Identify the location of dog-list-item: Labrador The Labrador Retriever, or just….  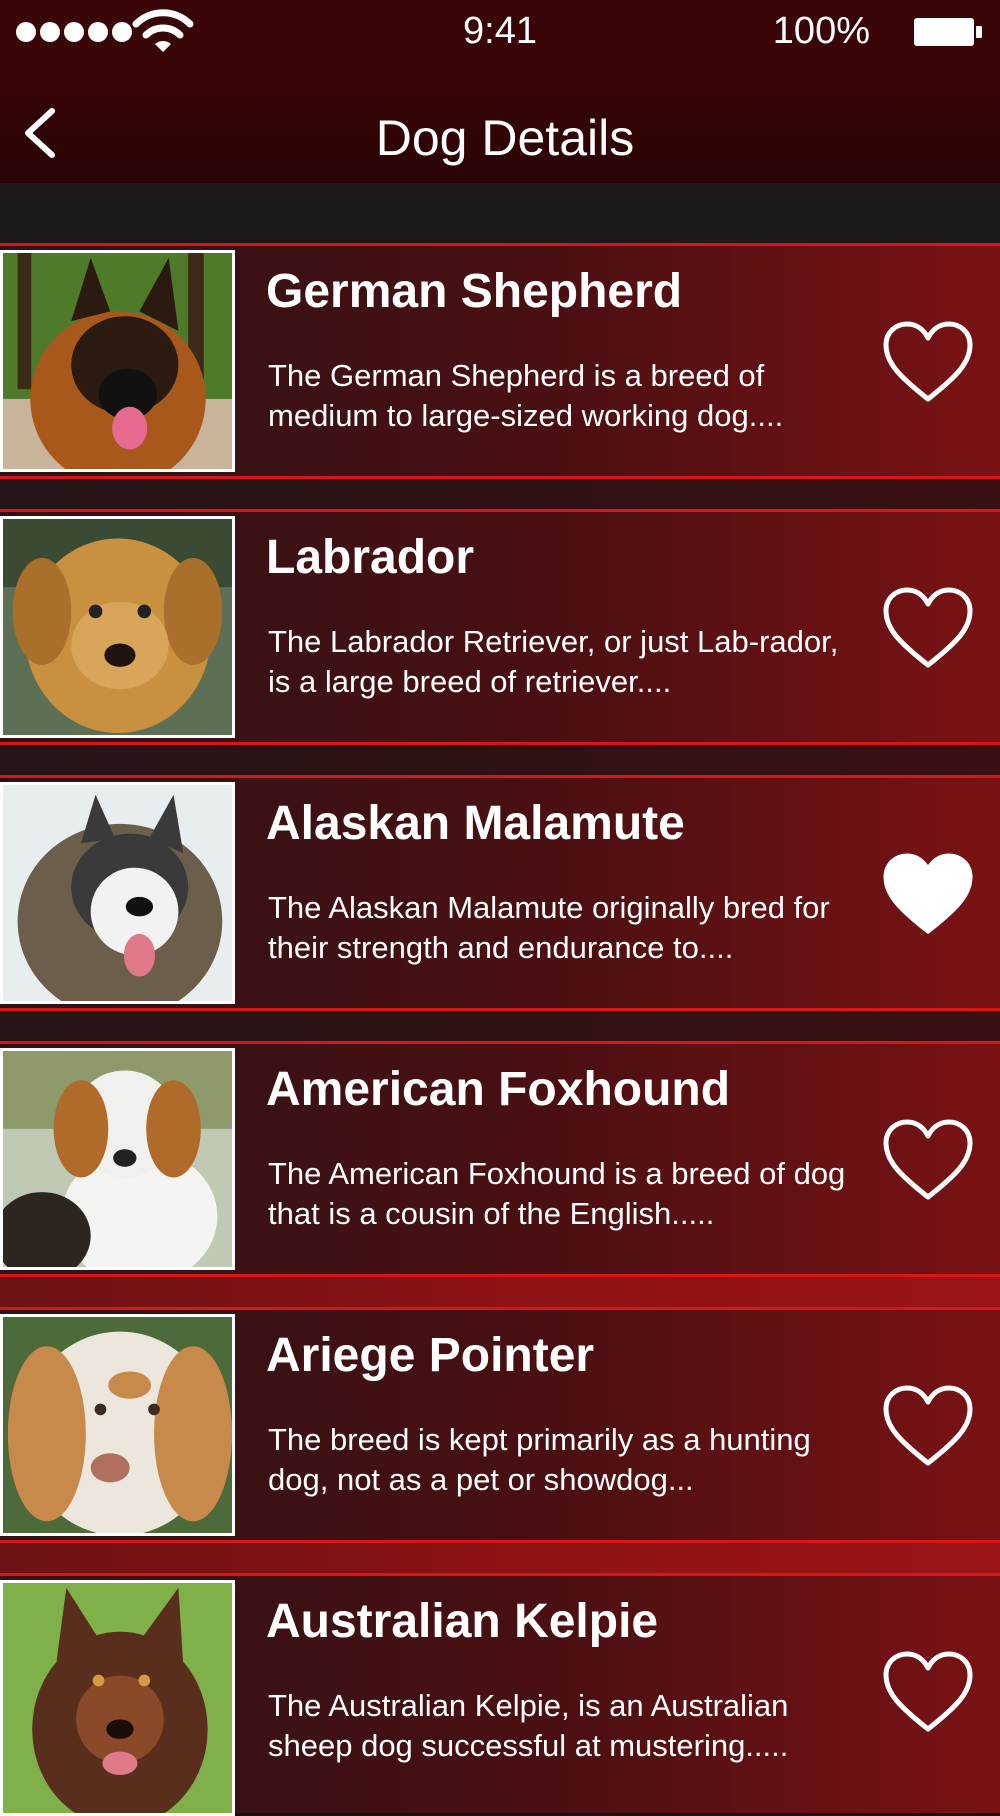
(500, 627).